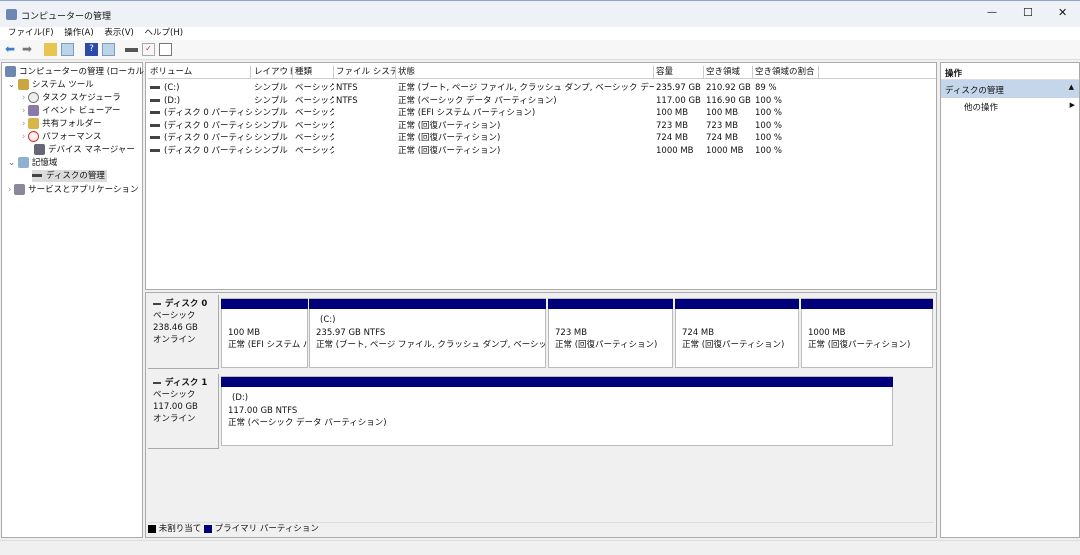 The image size is (1080, 555). I want to click on menu-help: ヘルプ(H), so click(164, 33).